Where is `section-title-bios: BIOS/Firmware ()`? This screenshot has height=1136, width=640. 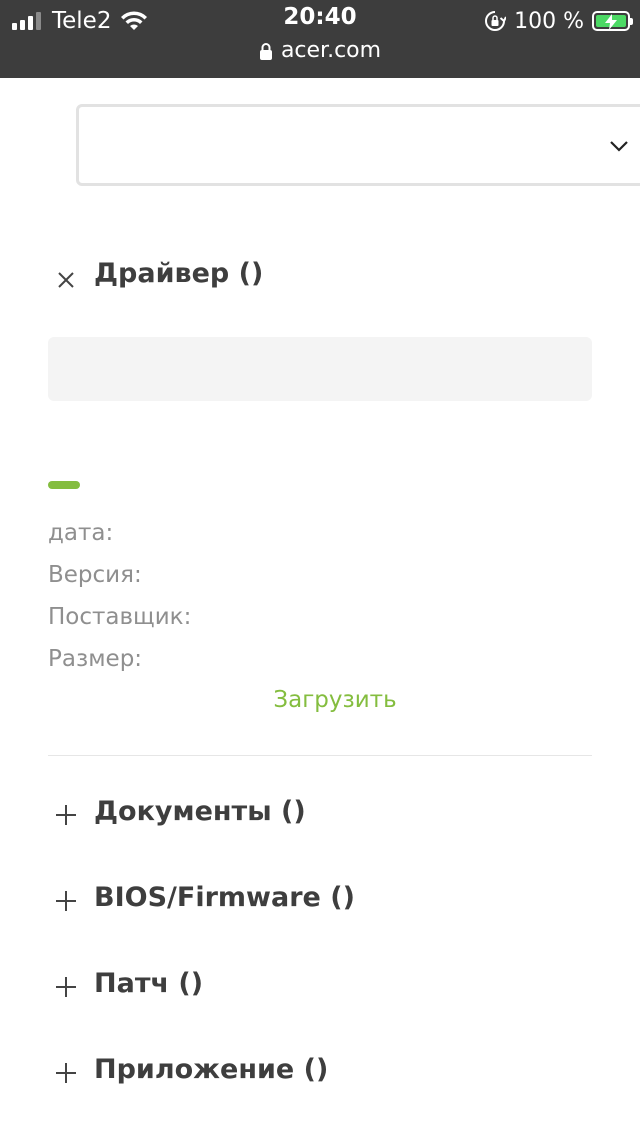 section-title-bios: BIOS/Firmware () is located at coordinates (224, 897).